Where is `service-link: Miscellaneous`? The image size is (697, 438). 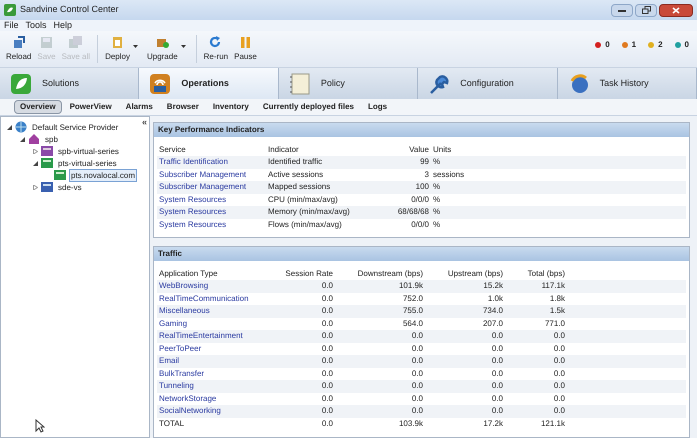
service-link: Miscellaneous is located at coordinates (212, 311).